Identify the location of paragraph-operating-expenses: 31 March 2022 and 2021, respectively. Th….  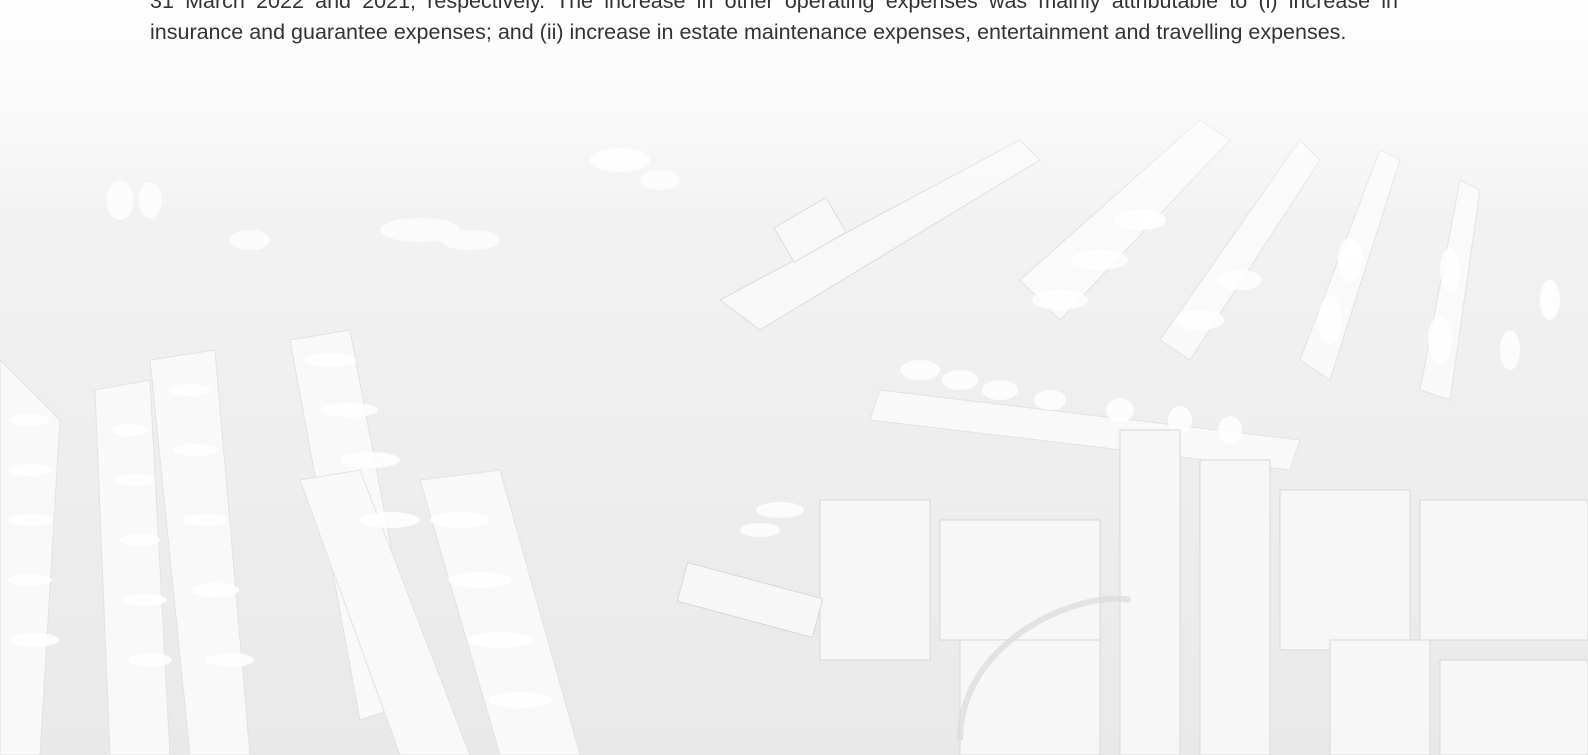
(774, 22).